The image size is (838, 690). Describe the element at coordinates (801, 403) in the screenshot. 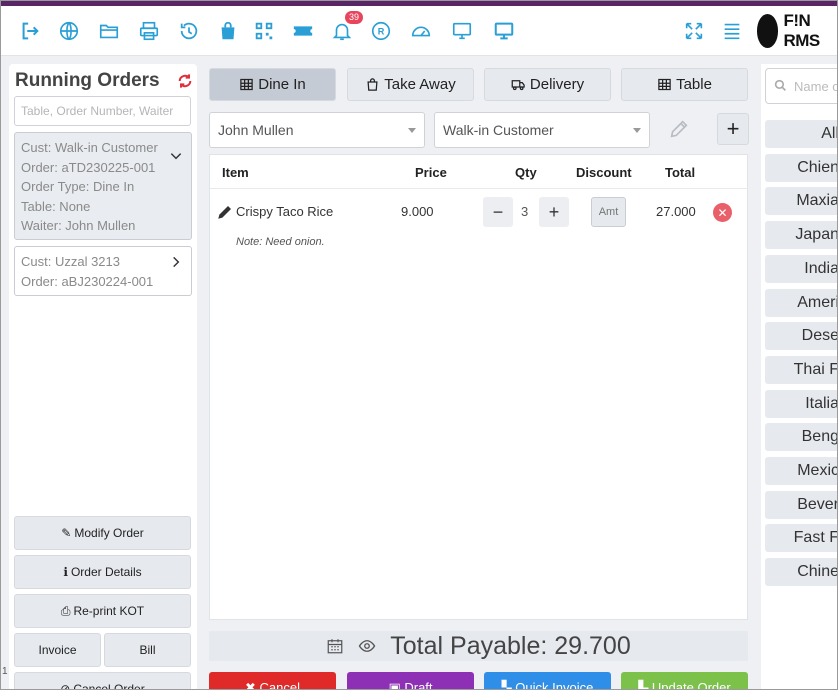

I see `category-button: Italia` at that location.